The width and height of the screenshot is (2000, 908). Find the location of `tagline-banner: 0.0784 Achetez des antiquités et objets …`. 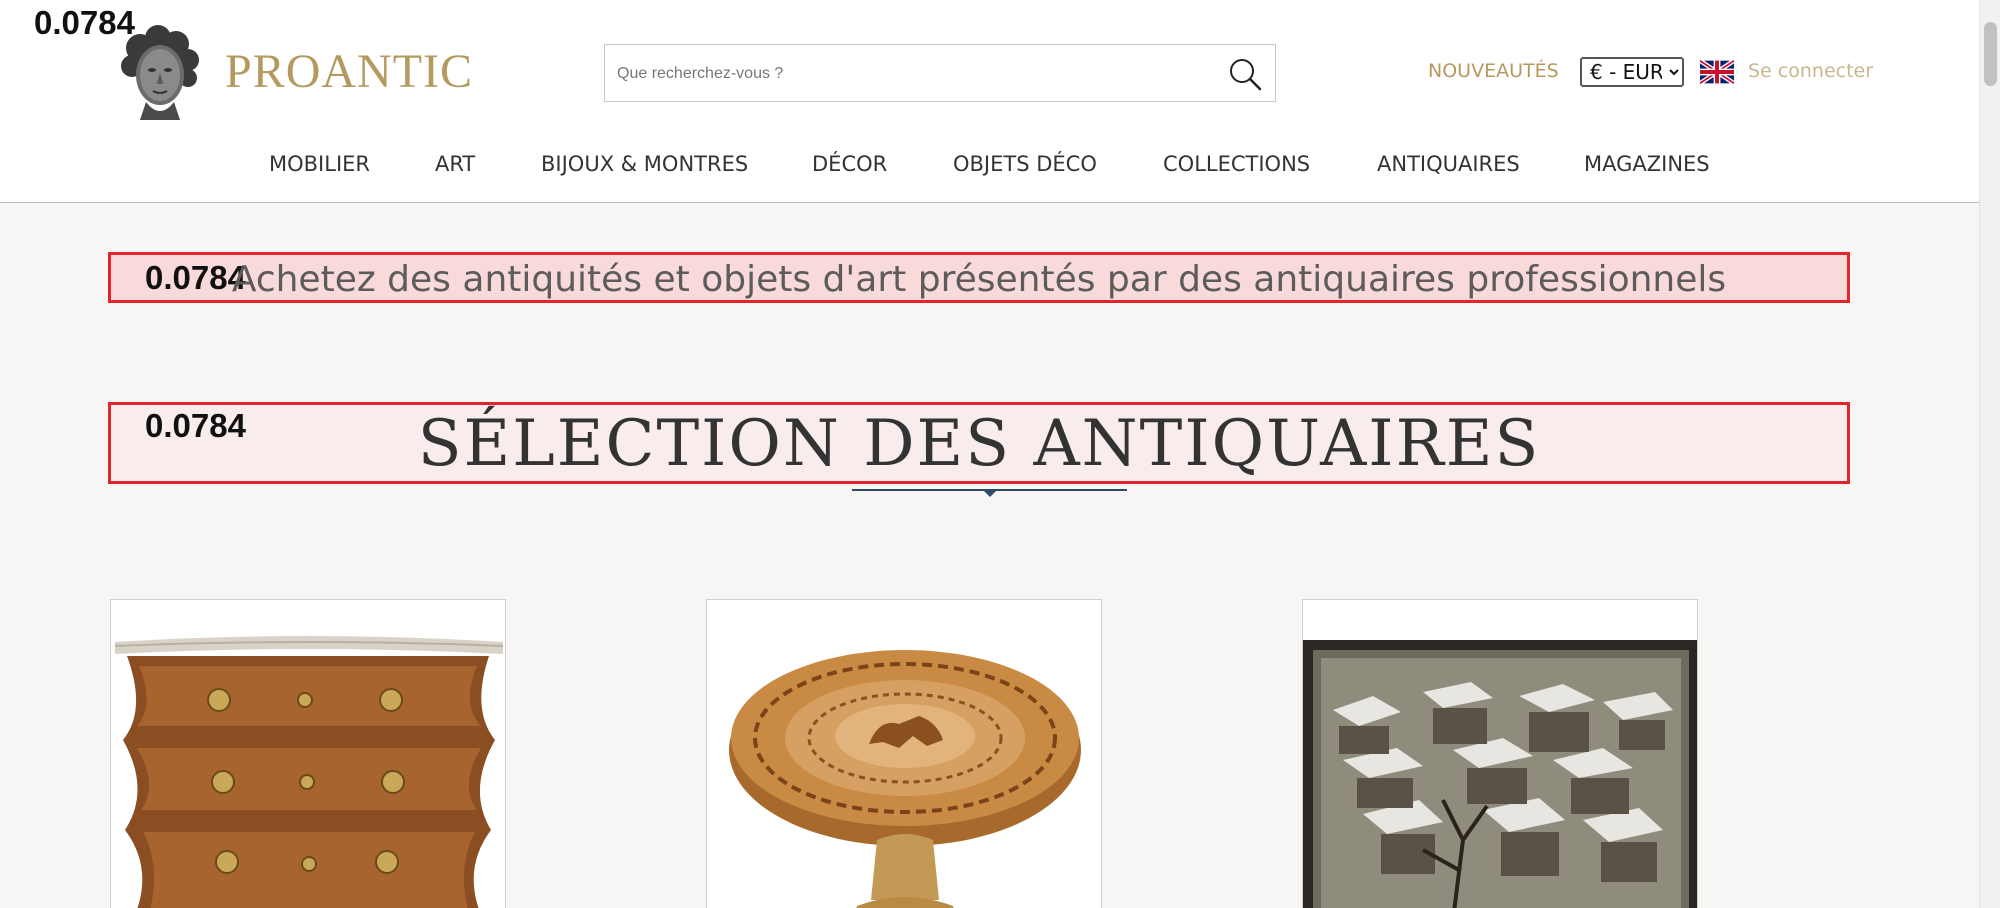

tagline-banner: 0.0784 Achetez des antiquités et objets … is located at coordinates (979, 277).